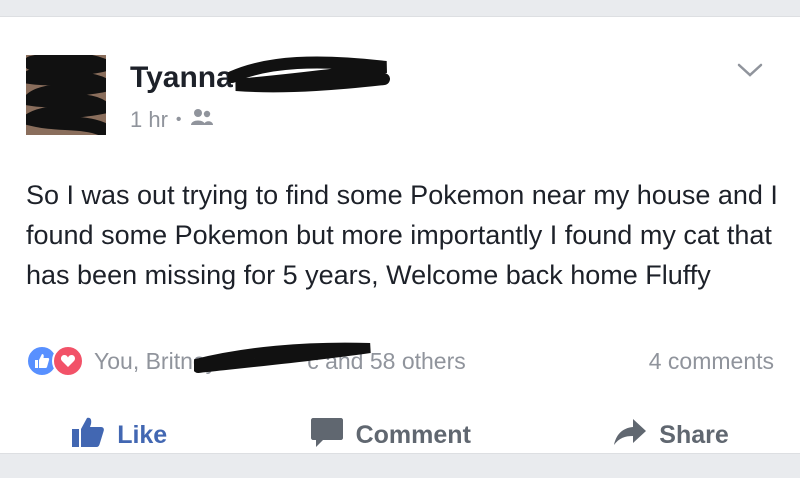 The width and height of the screenshot is (800, 478). I want to click on comment-icon, so click(327, 435).